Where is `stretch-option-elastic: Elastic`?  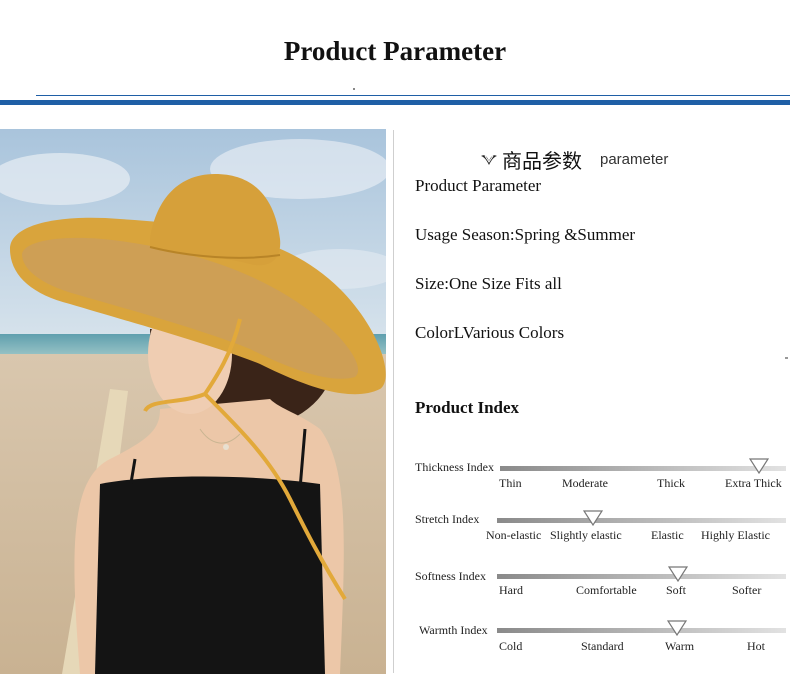 stretch-option-elastic: Elastic is located at coordinates (667, 535).